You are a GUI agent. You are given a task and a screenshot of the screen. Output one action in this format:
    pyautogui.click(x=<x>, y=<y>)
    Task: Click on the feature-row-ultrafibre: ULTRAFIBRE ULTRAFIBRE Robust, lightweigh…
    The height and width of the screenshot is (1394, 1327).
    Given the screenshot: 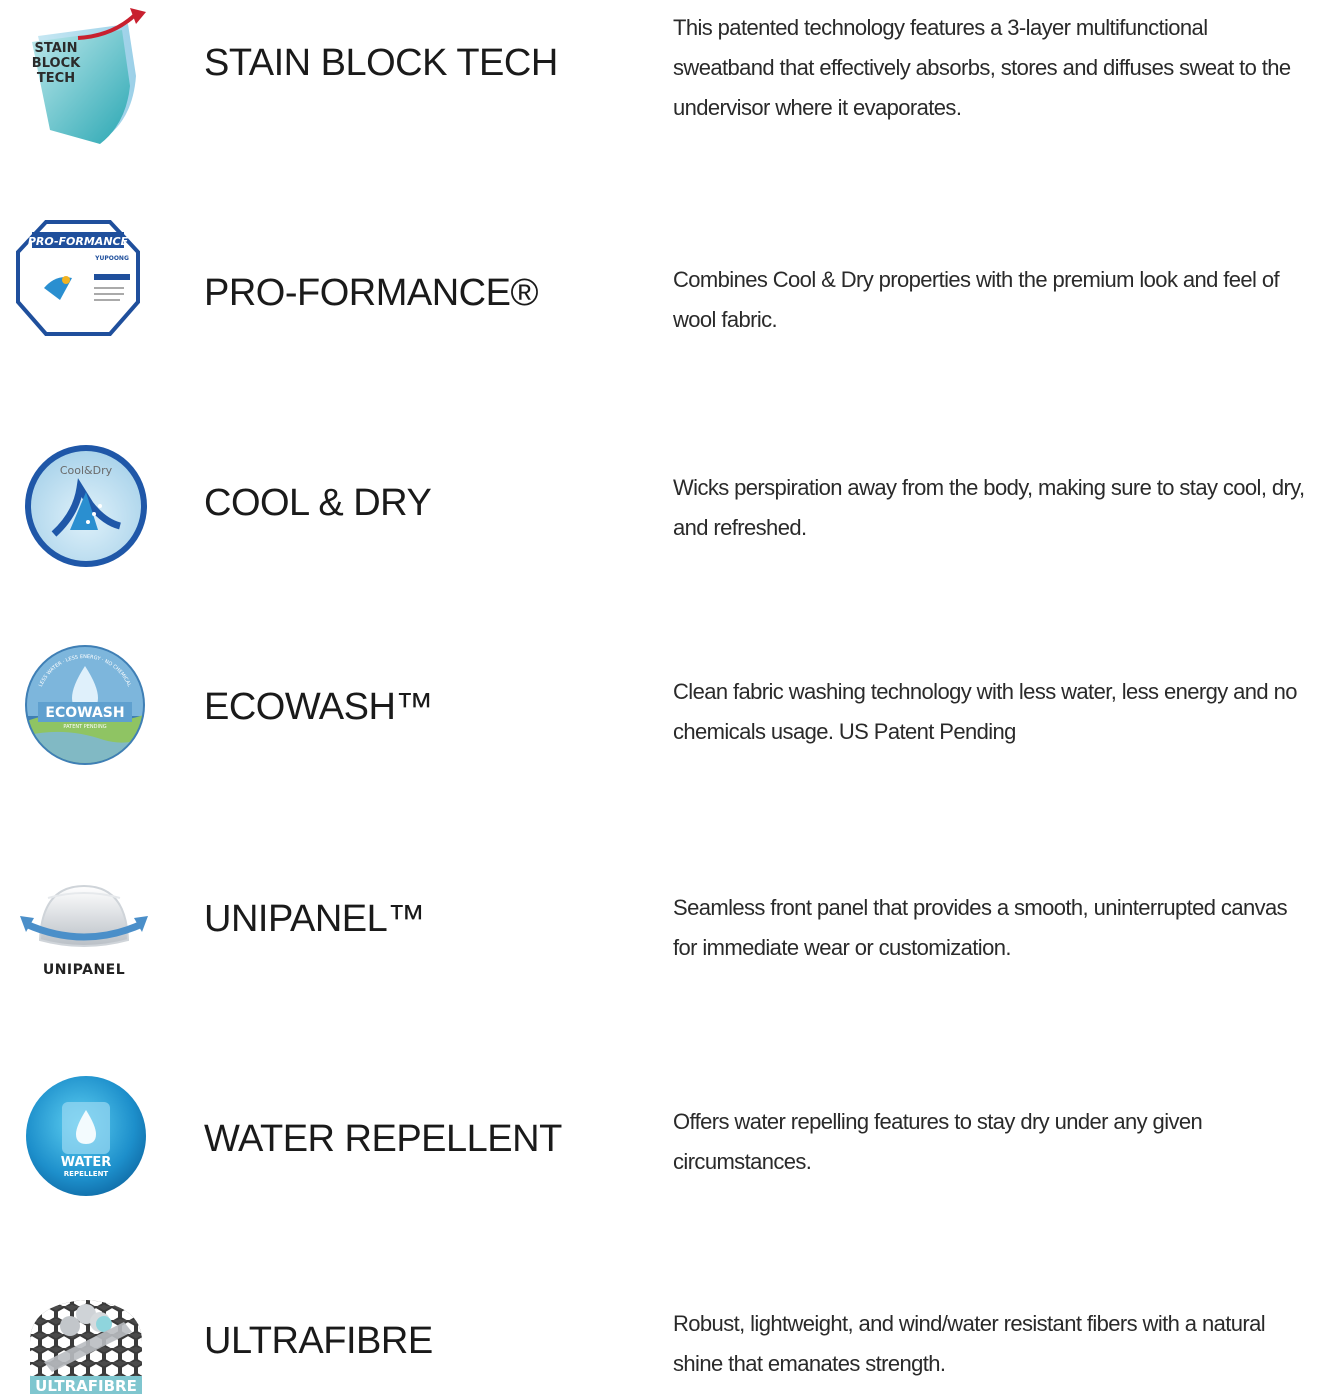 What is the action you would take?
    pyautogui.click(x=663, y=1327)
    